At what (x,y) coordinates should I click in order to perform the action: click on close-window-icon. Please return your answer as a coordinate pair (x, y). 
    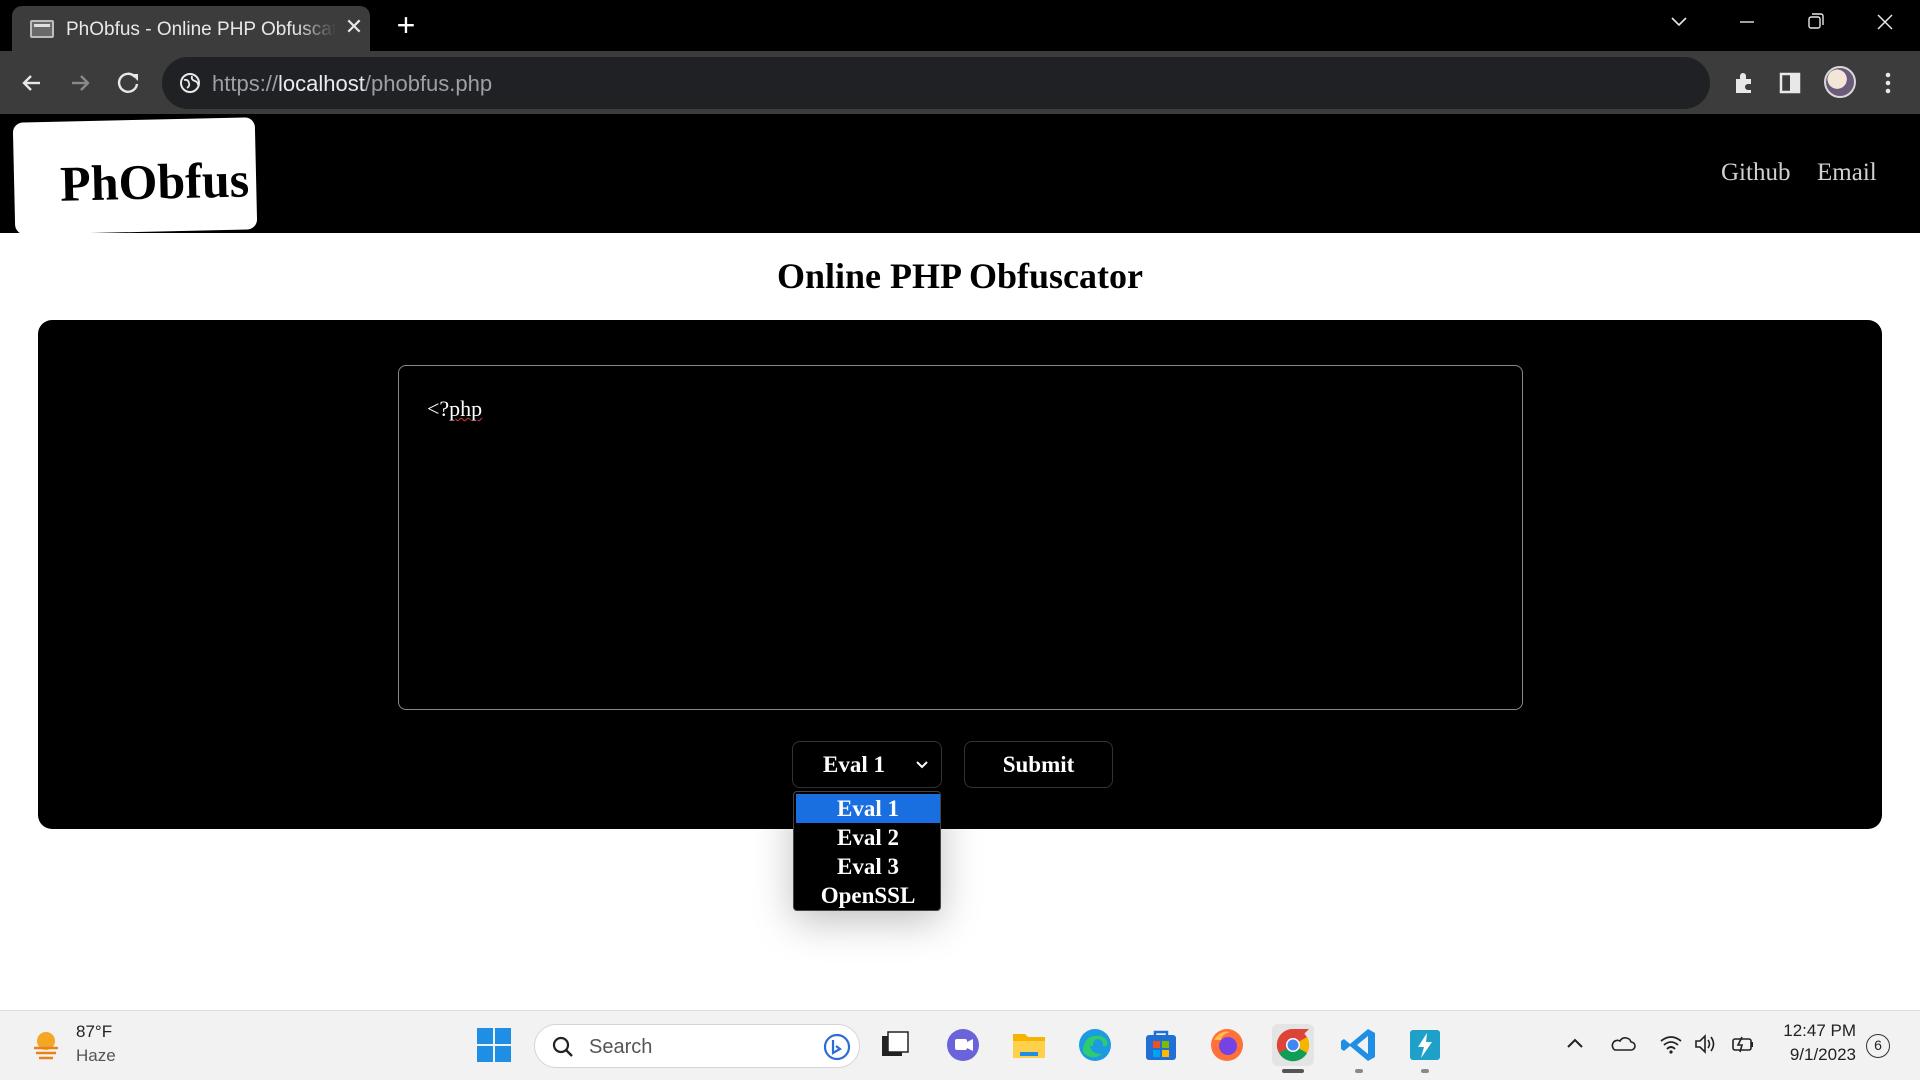
    Looking at the image, I should click on (1885, 22).